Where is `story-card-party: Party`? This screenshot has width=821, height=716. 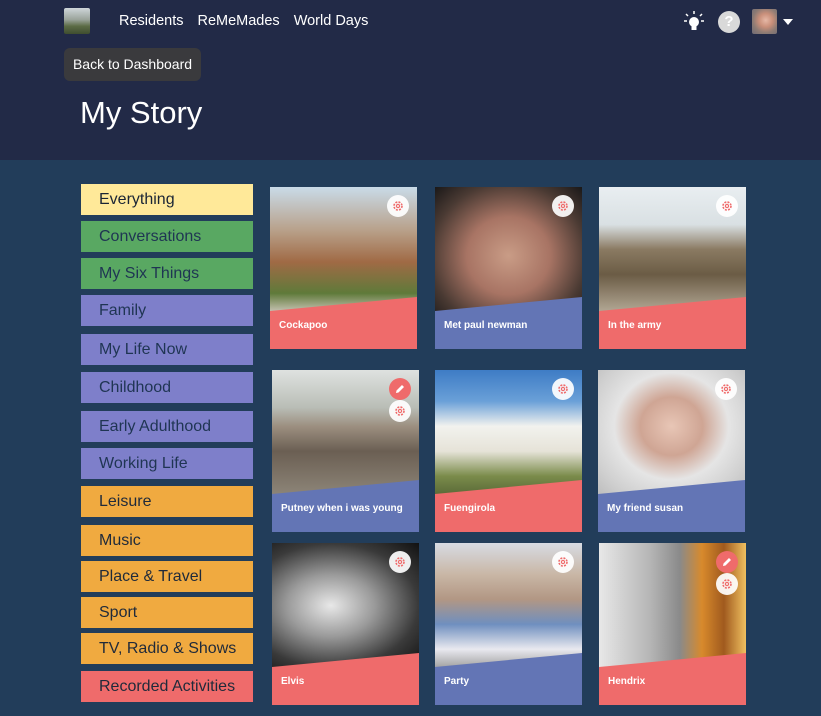
story-card-party: Party is located at coordinates (508, 624).